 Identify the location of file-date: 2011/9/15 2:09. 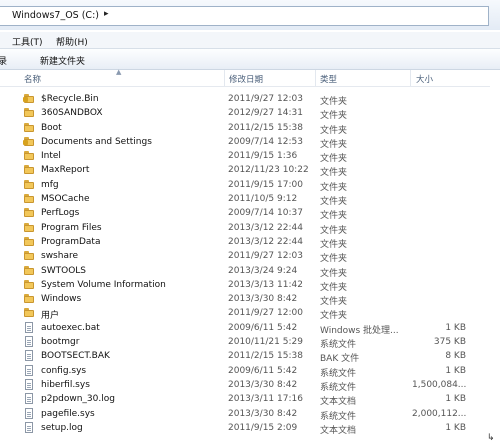
(263, 427).